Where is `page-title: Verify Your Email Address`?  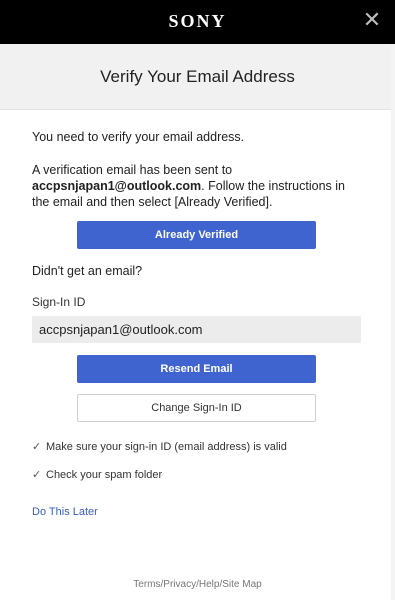 page-title: Verify Your Email Address is located at coordinates (197, 76).